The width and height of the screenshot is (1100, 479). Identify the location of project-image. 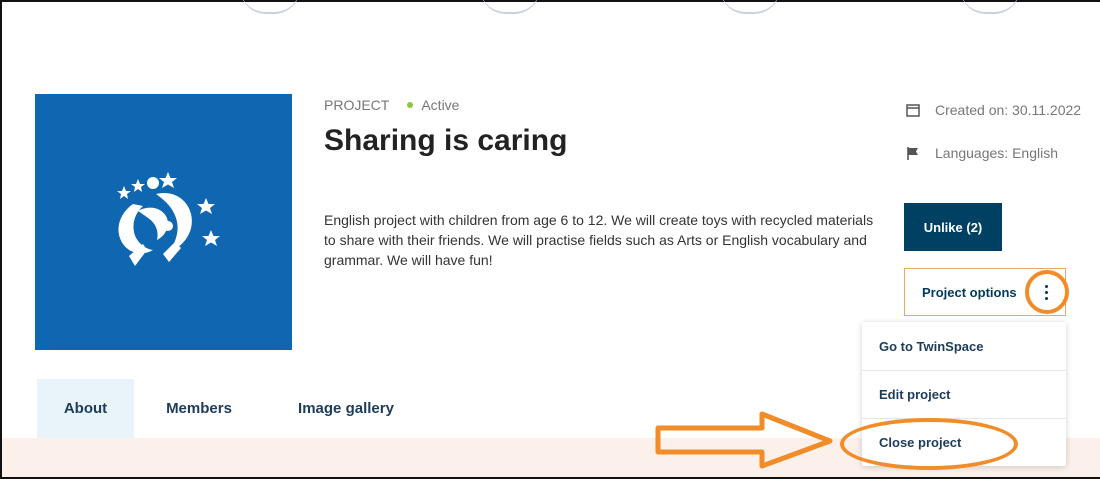
(163, 222).